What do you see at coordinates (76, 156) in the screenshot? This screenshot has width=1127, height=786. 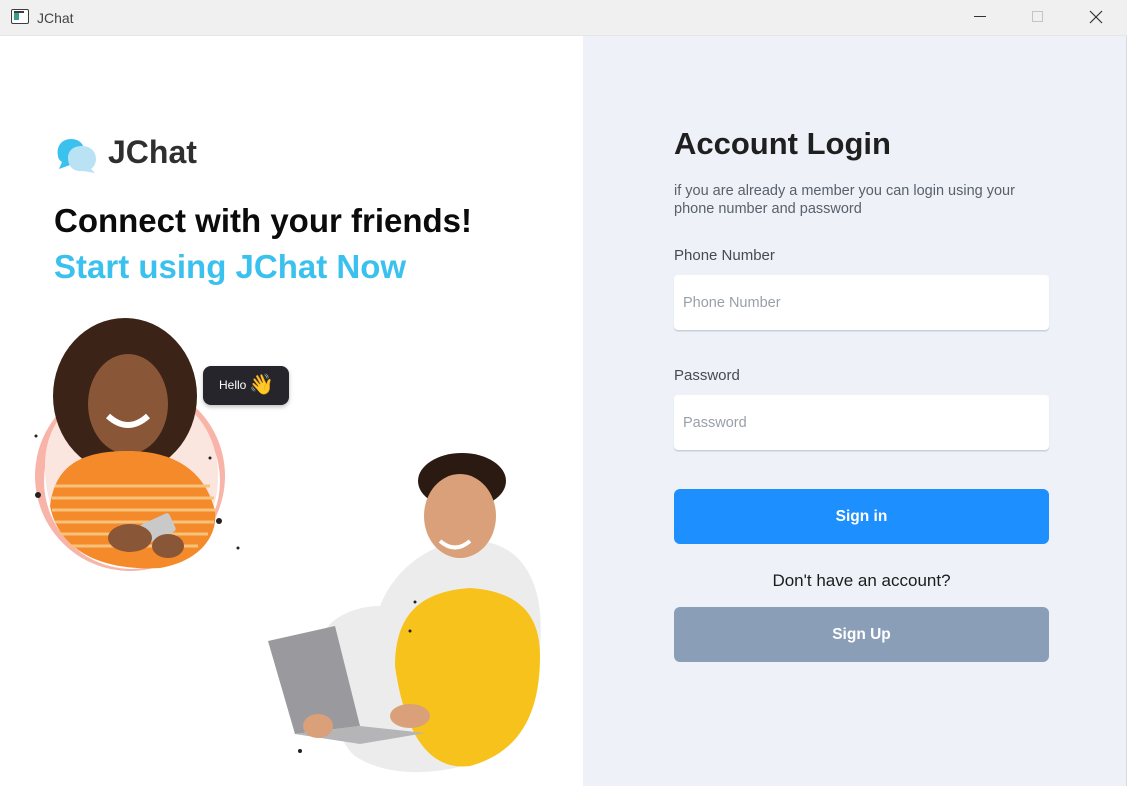 I see `chat-bubbles-icon` at bounding box center [76, 156].